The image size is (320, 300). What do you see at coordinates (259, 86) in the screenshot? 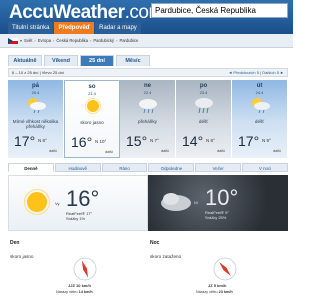
I see `day-name: út` at bounding box center [259, 86].